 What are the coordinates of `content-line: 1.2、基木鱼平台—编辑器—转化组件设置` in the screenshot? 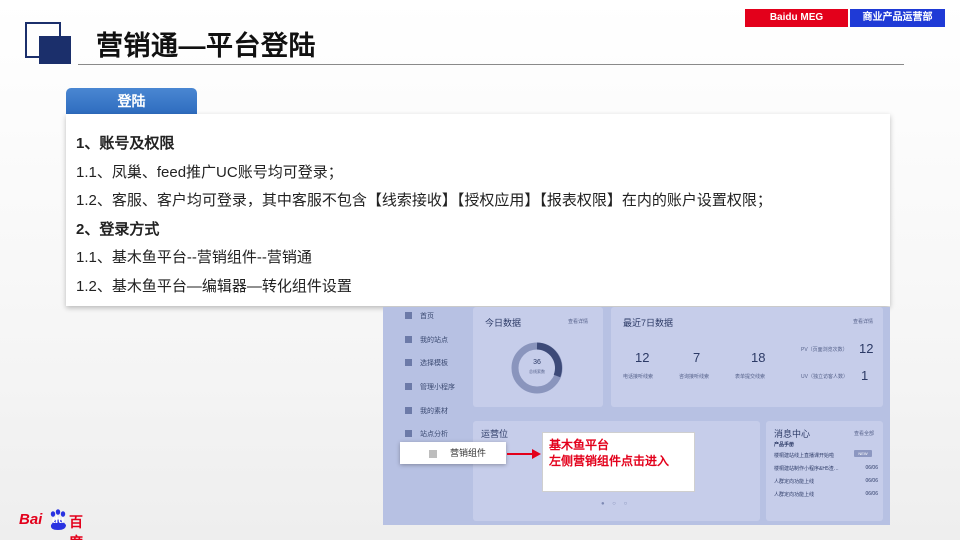 It's located at (214, 286).